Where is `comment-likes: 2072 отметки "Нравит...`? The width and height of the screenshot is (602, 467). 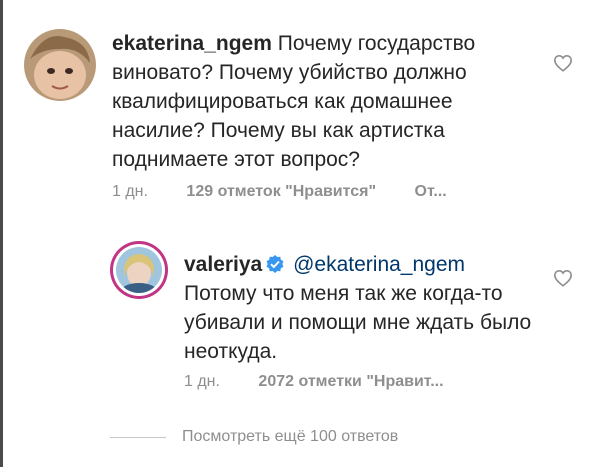
comment-likes: 2072 отметки "Нравит... is located at coordinates (350, 381).